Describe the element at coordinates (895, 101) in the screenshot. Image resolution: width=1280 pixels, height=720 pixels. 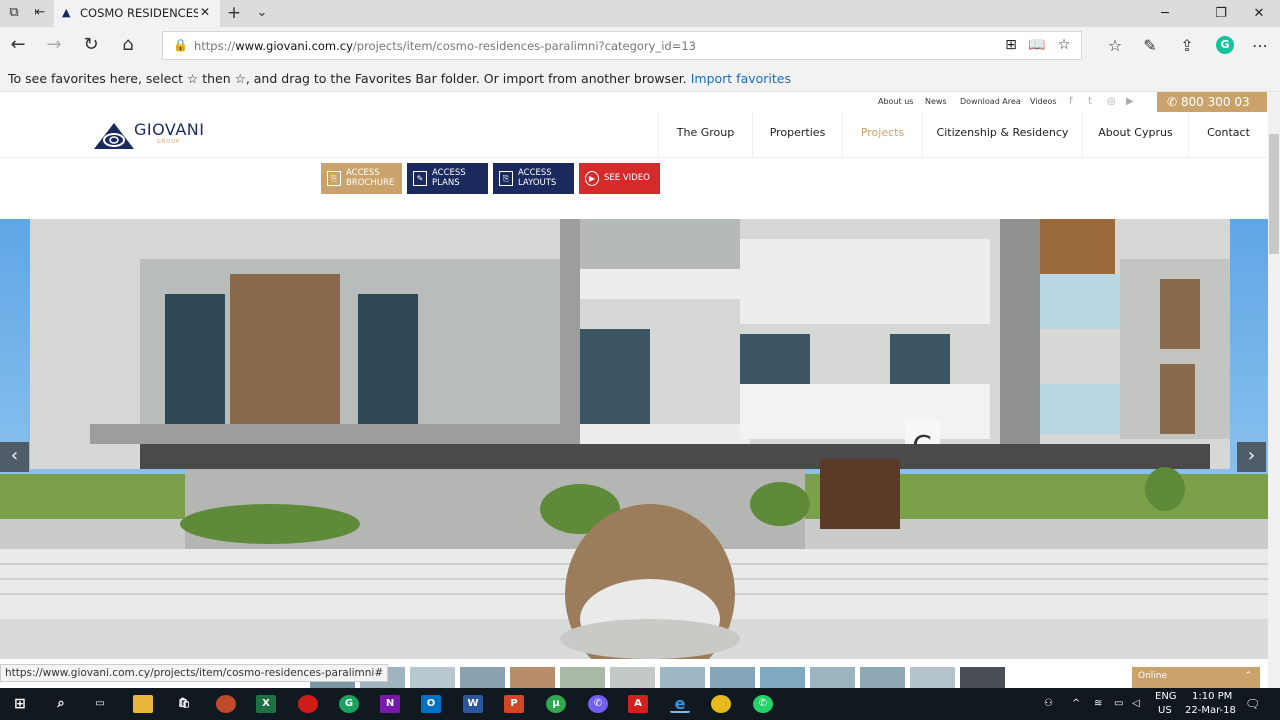
I see `top-link-about: About us` at that location.